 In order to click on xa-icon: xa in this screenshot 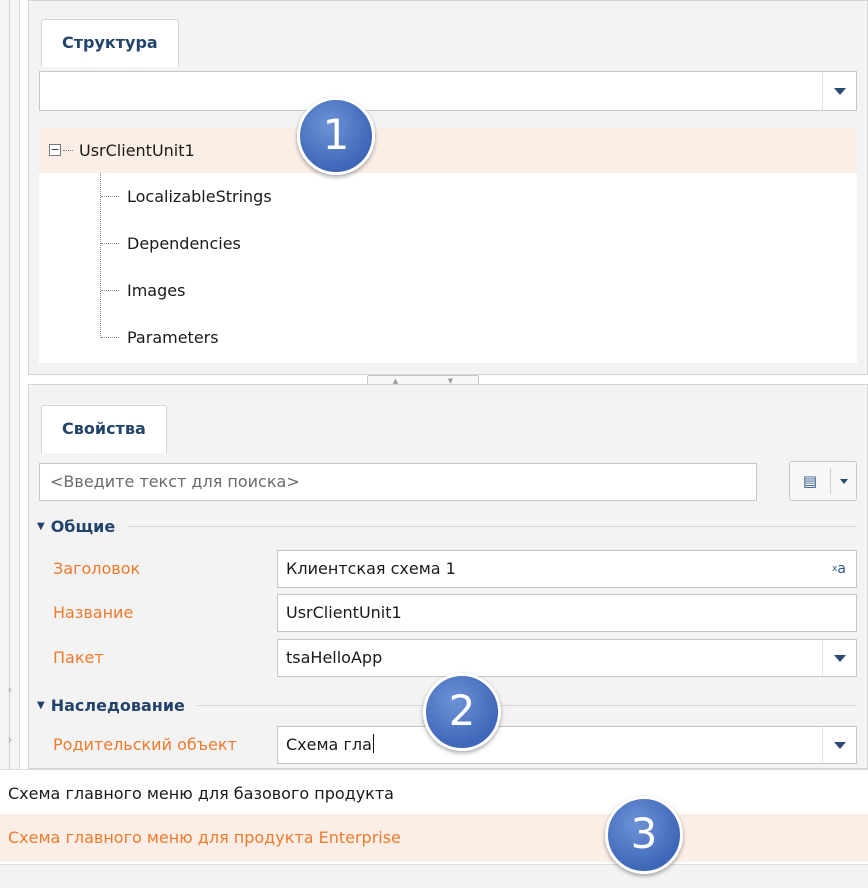, I will do `click(839, 569)`.